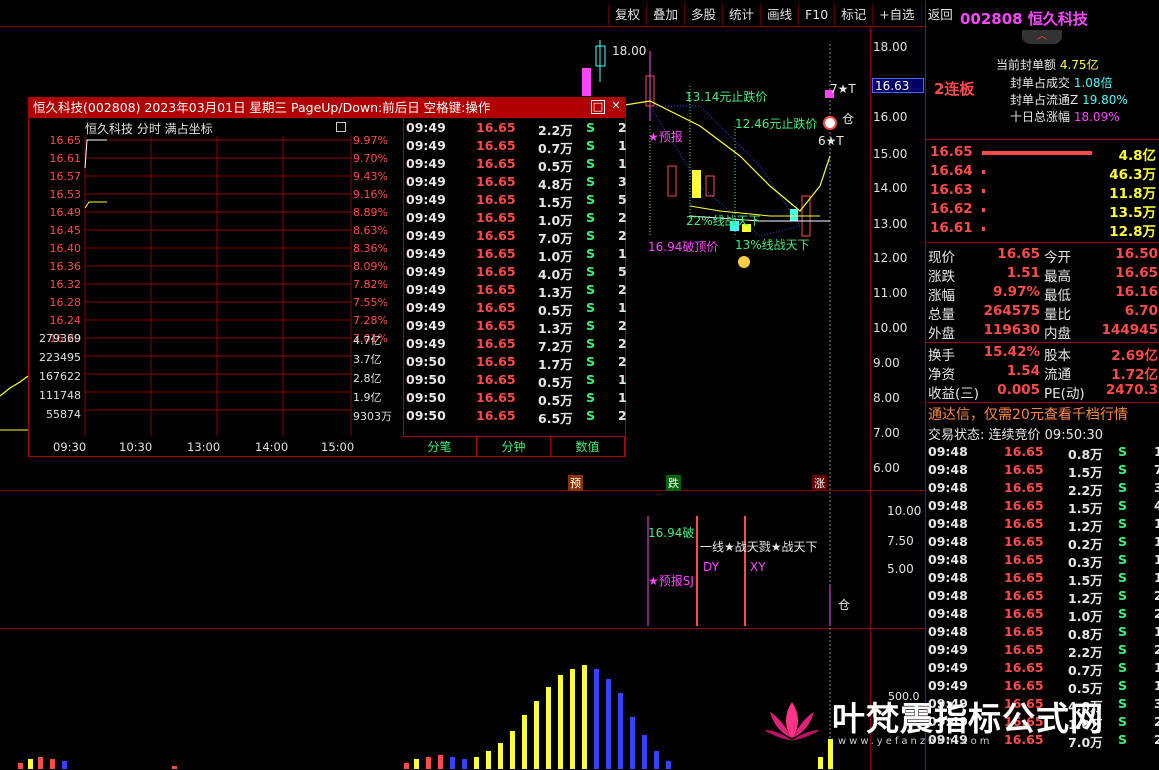 The image size is (1159, 770). I want to click on tick-row: 09:49 16.65 1.3万 S 2, so click(515, 291).